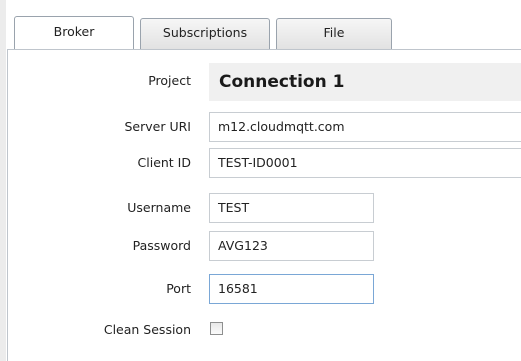 The height and width of the screenshot is (361, 521). Describe the element at coordinates (161, 245) in the screenshot. I see `password-label: Password` at that location.